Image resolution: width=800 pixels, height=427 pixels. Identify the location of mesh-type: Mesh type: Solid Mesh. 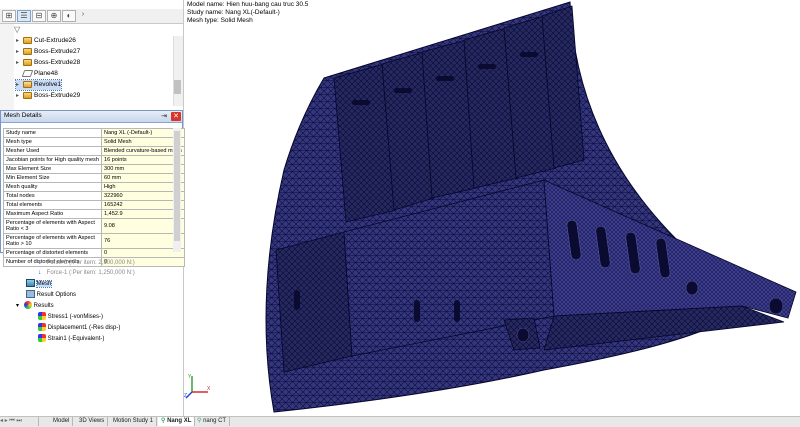
(220, 20).